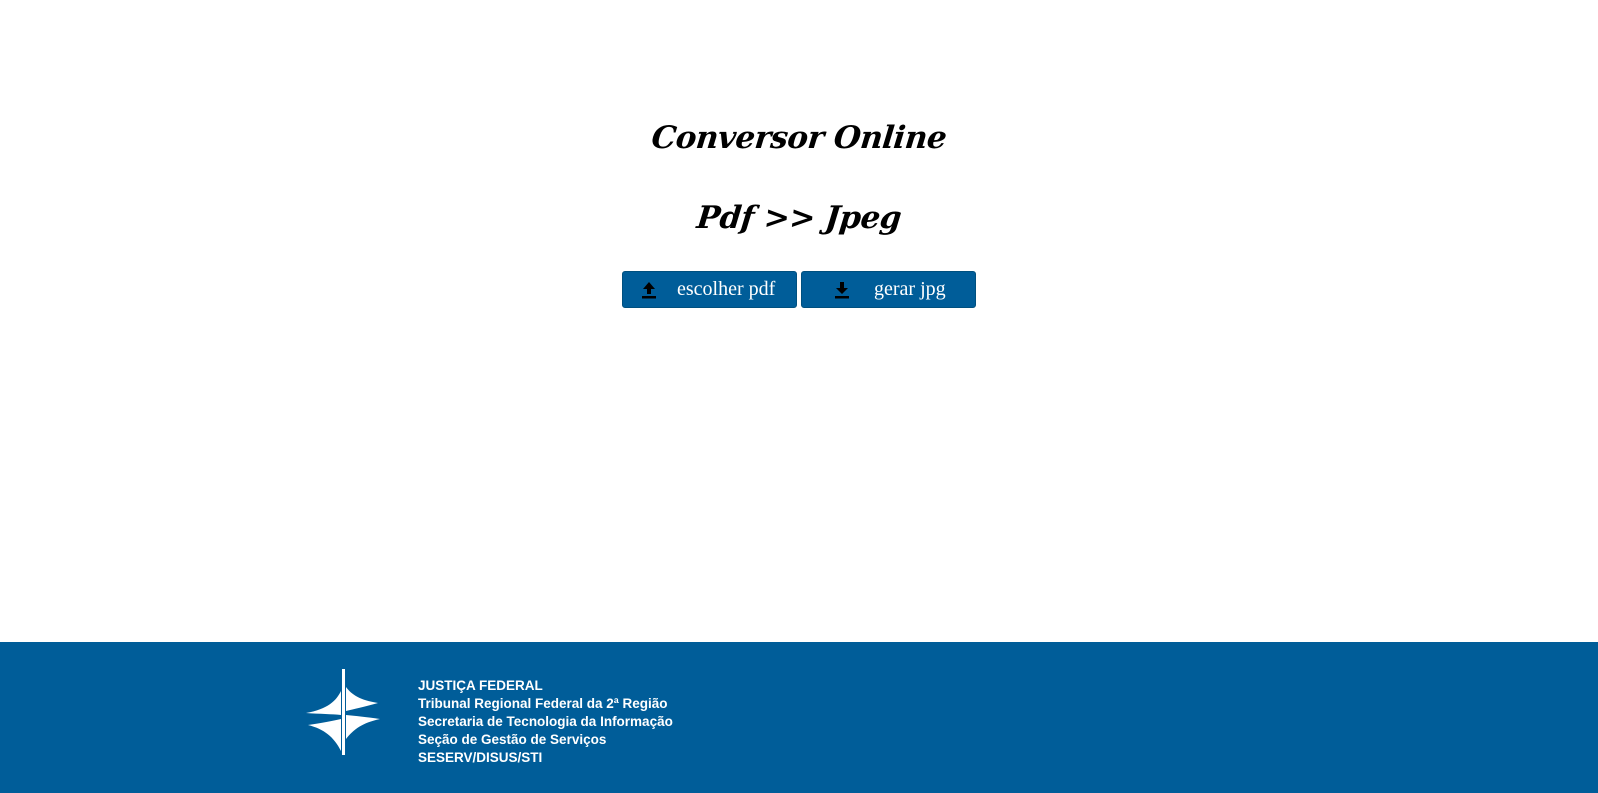 Image resolution: width=1598 pixels, height=793 pixels. I want to click on footer-line-justica: JUSTIÇA FEDERAL, so click(480, 685).